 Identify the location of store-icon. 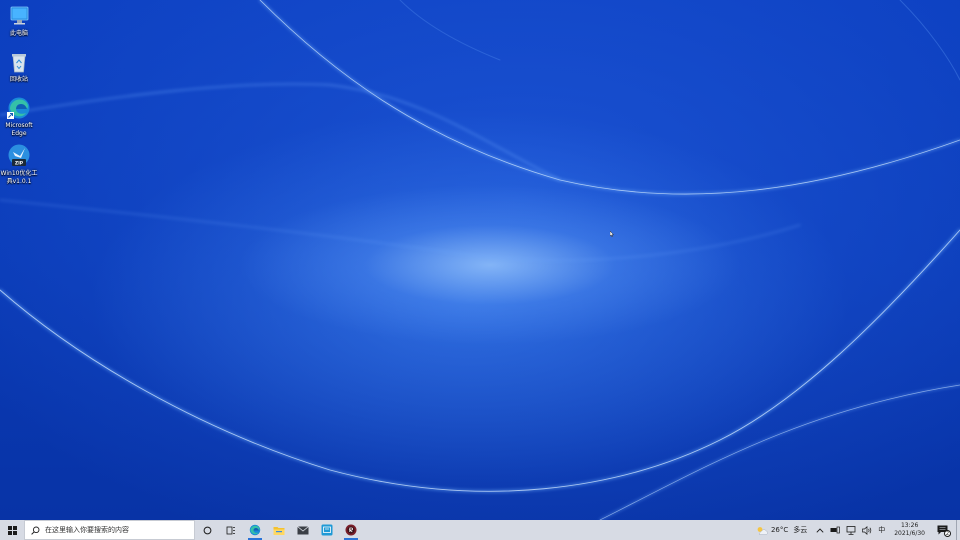
(327, 530).